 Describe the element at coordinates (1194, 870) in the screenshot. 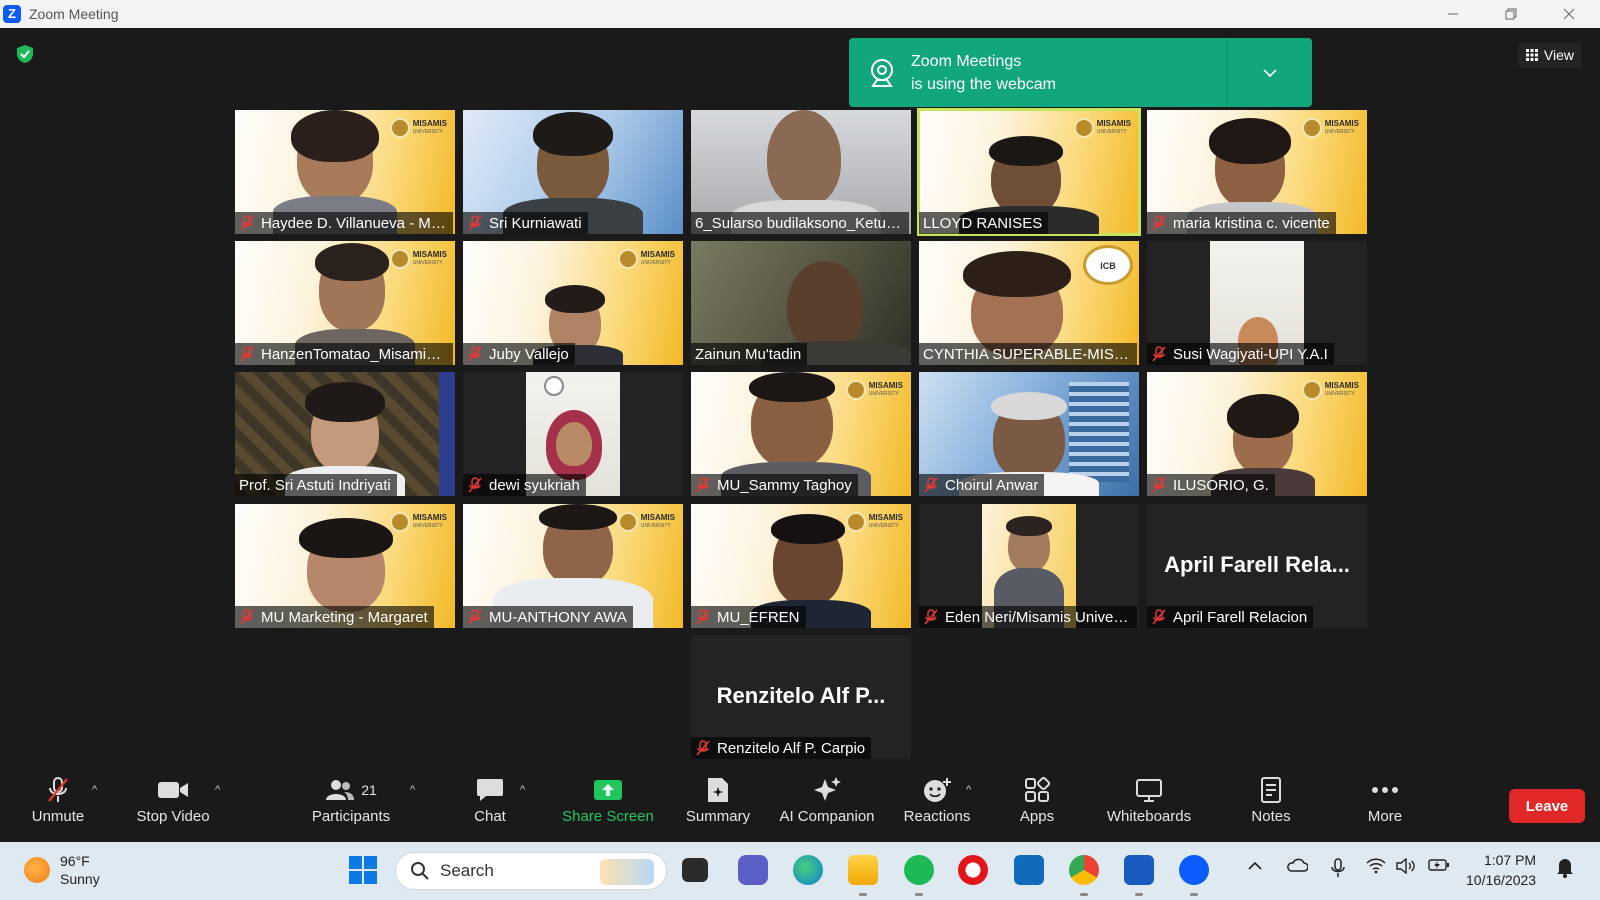

I see `zoom-app-icon` at that location.